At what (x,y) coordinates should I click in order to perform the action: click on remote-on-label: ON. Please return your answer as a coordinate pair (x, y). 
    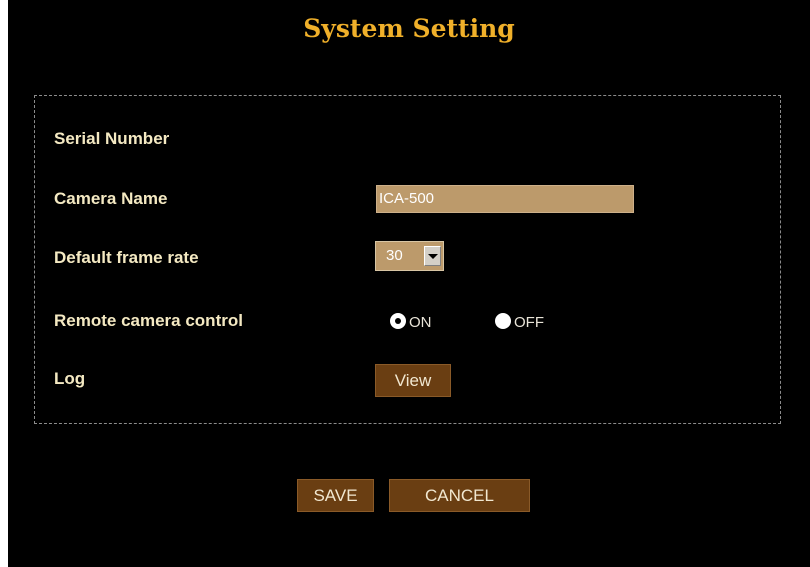
    Looking at the image, I should click on (420, 322).